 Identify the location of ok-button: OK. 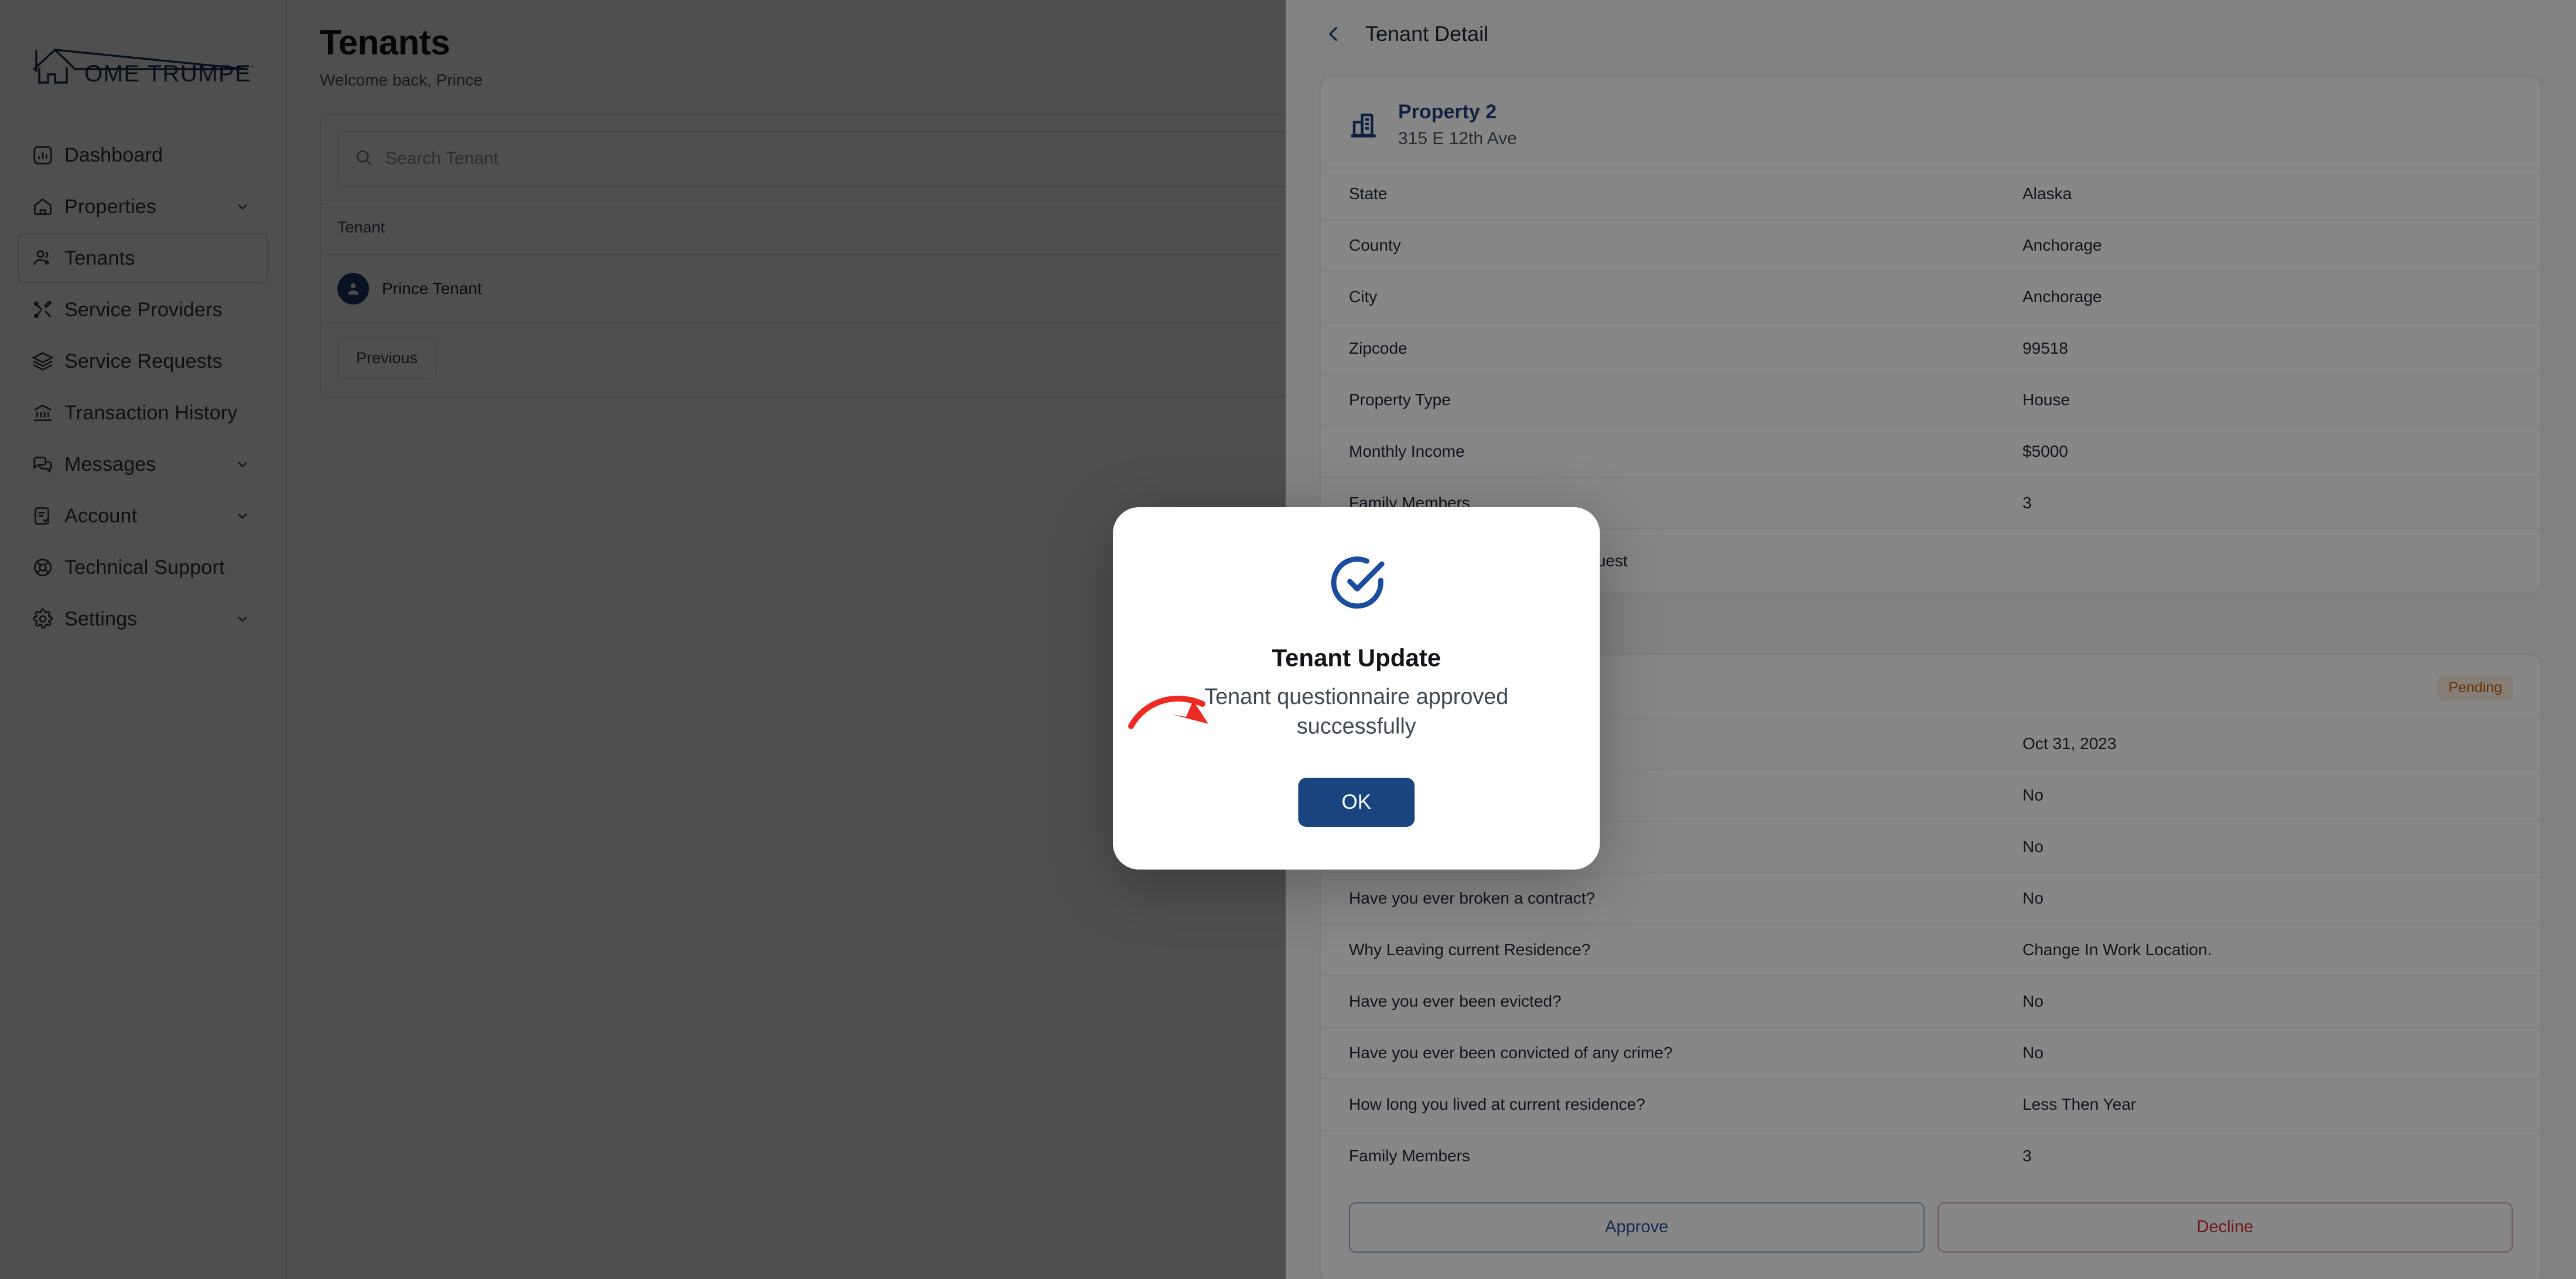
(1356, 803).